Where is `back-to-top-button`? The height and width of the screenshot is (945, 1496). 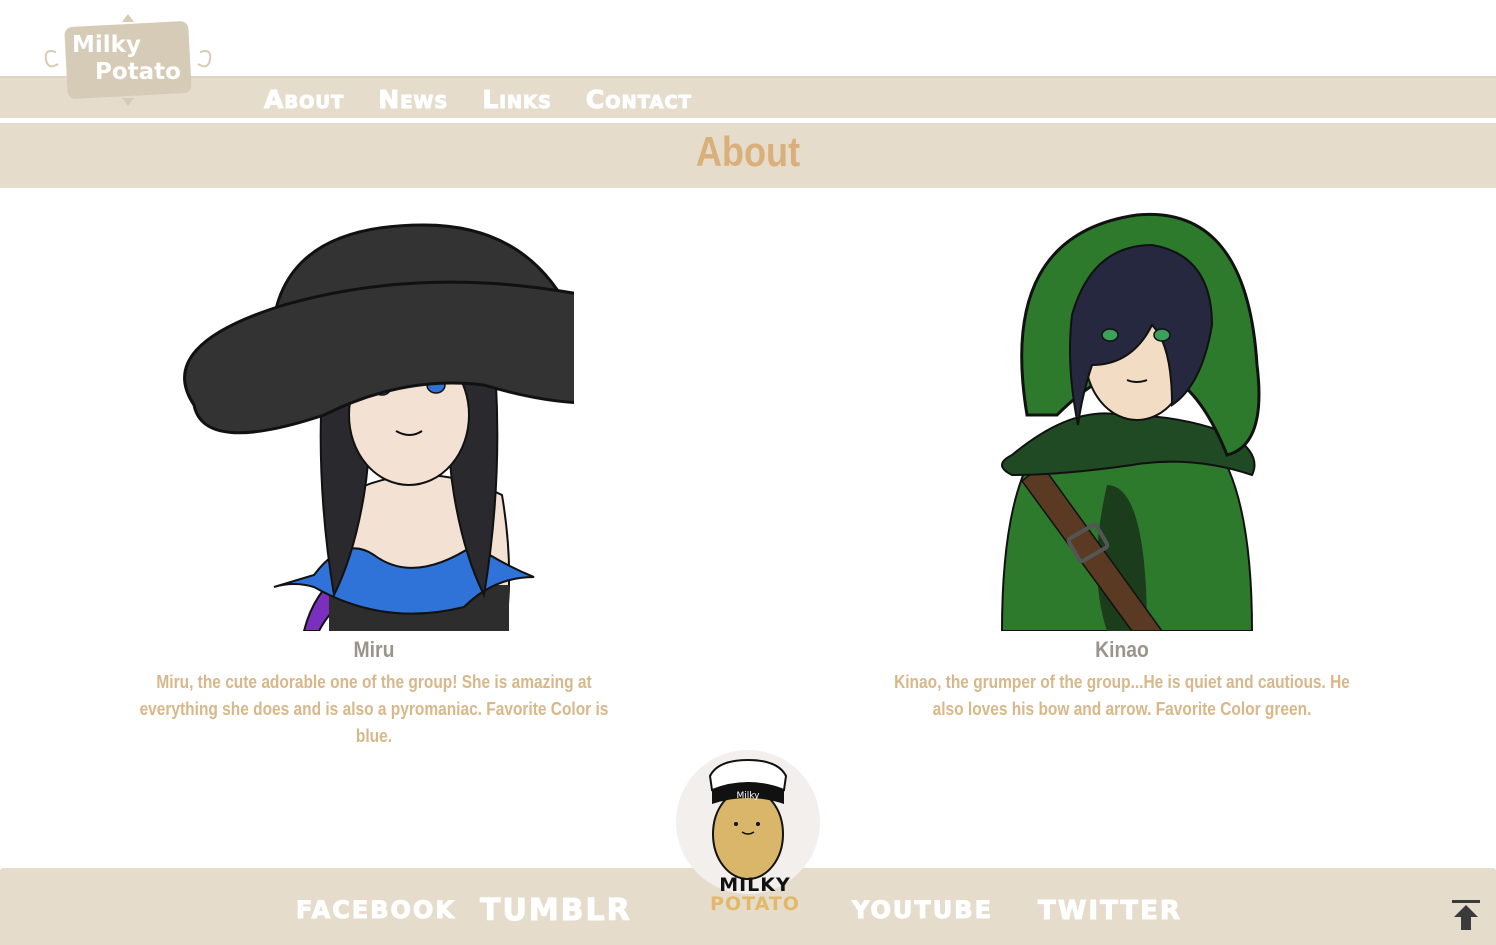 back-to-top-button is located at coordinates (1466, 915).